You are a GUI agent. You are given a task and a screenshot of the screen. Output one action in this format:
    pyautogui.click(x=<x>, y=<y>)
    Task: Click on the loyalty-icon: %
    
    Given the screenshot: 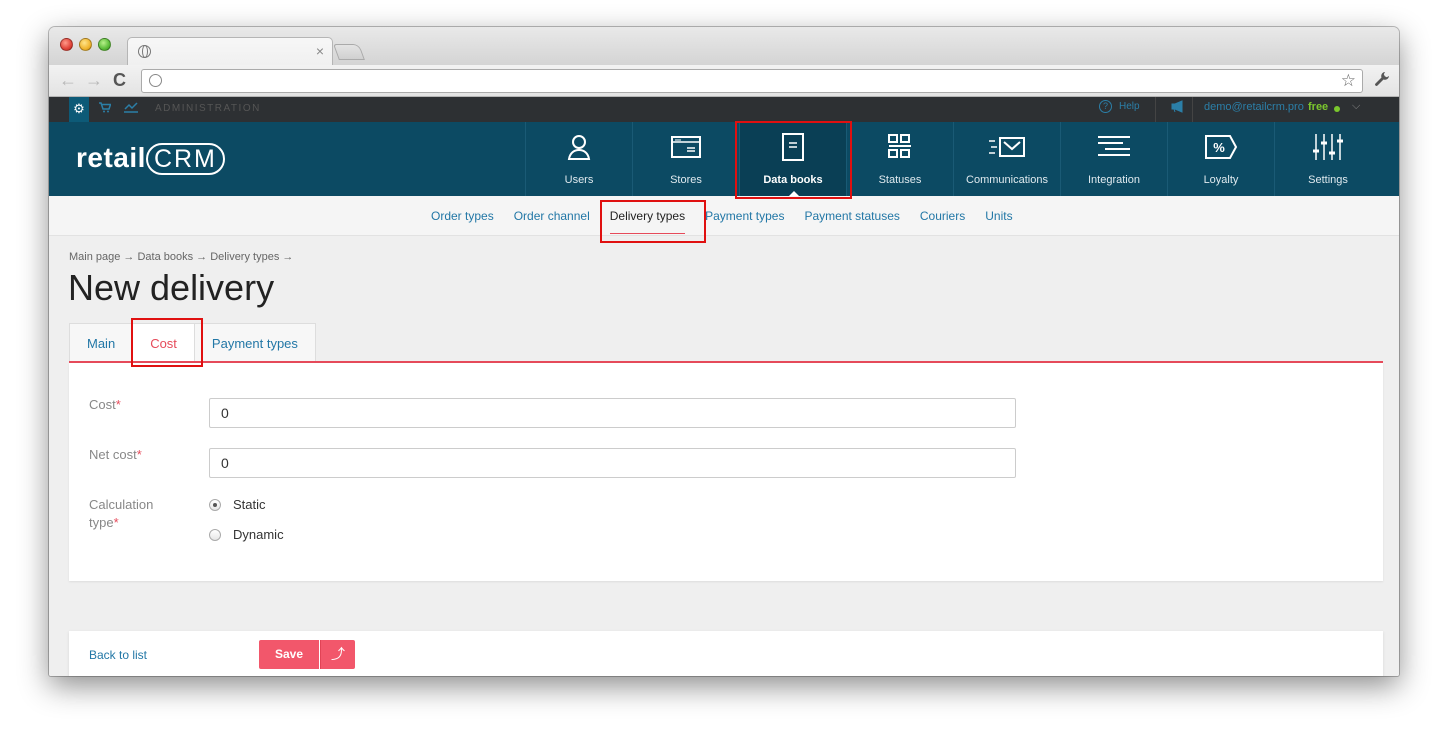 What is the action you would take?
    pyautogui.click(x=1221, y=147)
    